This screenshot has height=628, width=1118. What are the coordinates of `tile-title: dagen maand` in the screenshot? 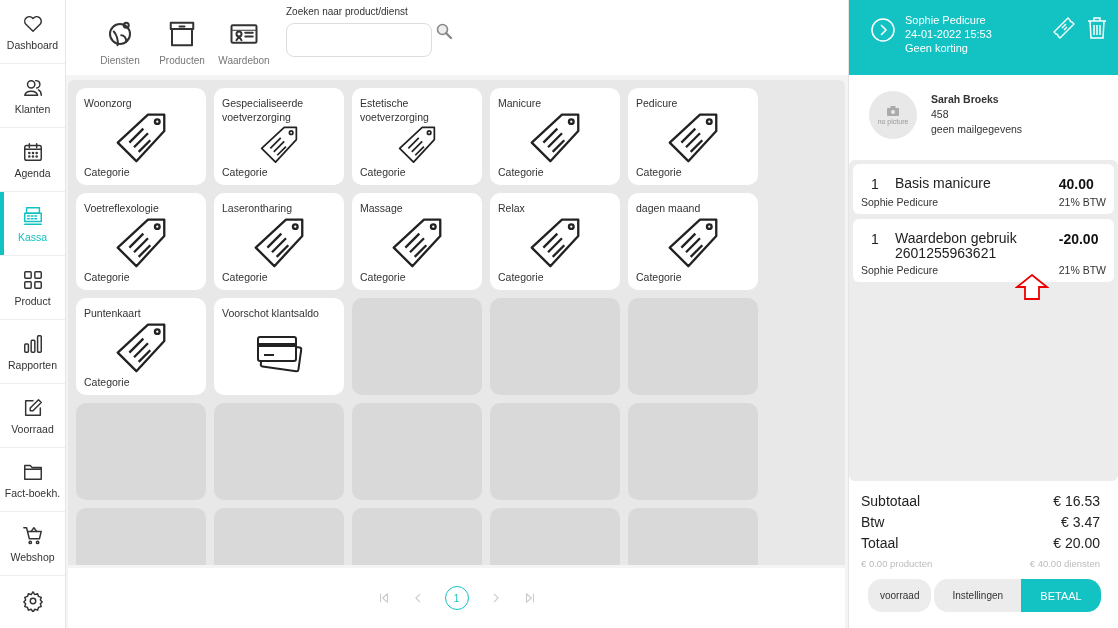 It's located at (669, 208).